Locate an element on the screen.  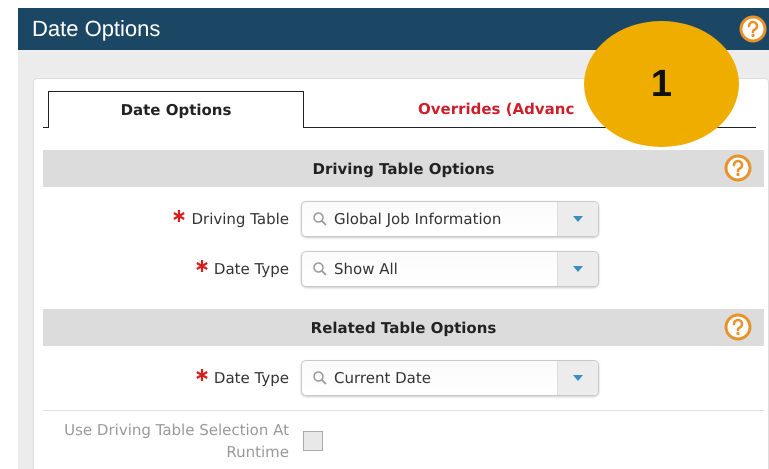
dropdown: Current Date is located at coordinates (450, 378).